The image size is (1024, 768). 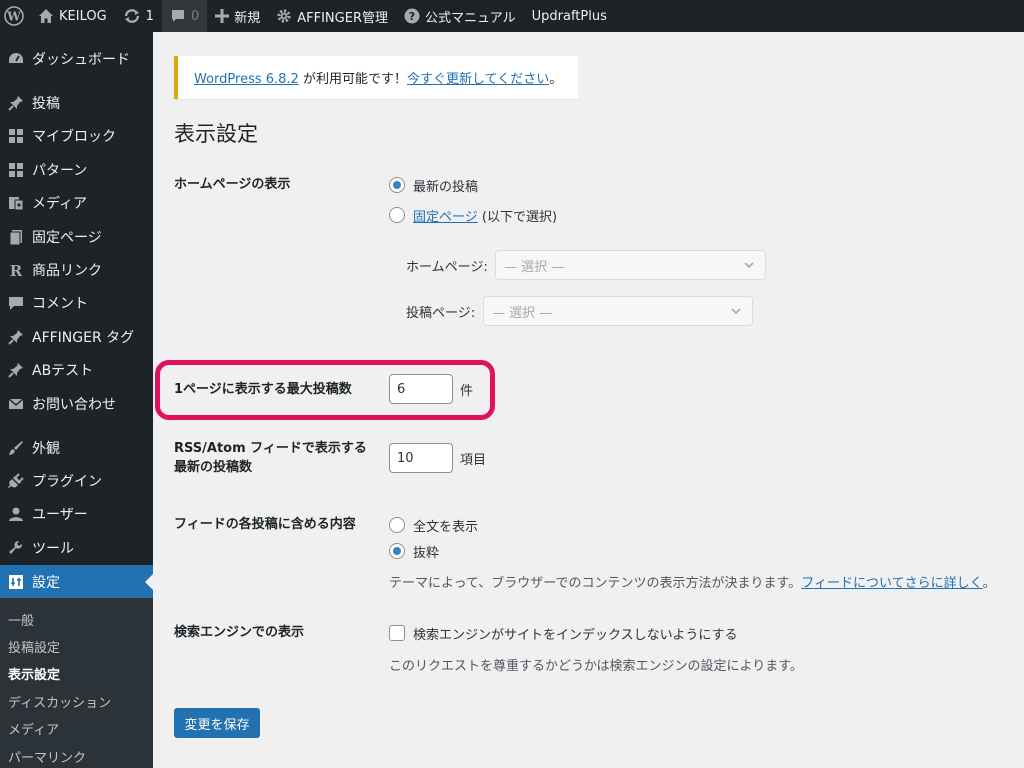 I want to click on sidebar-item-9: AFFINGER タグ, so click(x=76, y=337).